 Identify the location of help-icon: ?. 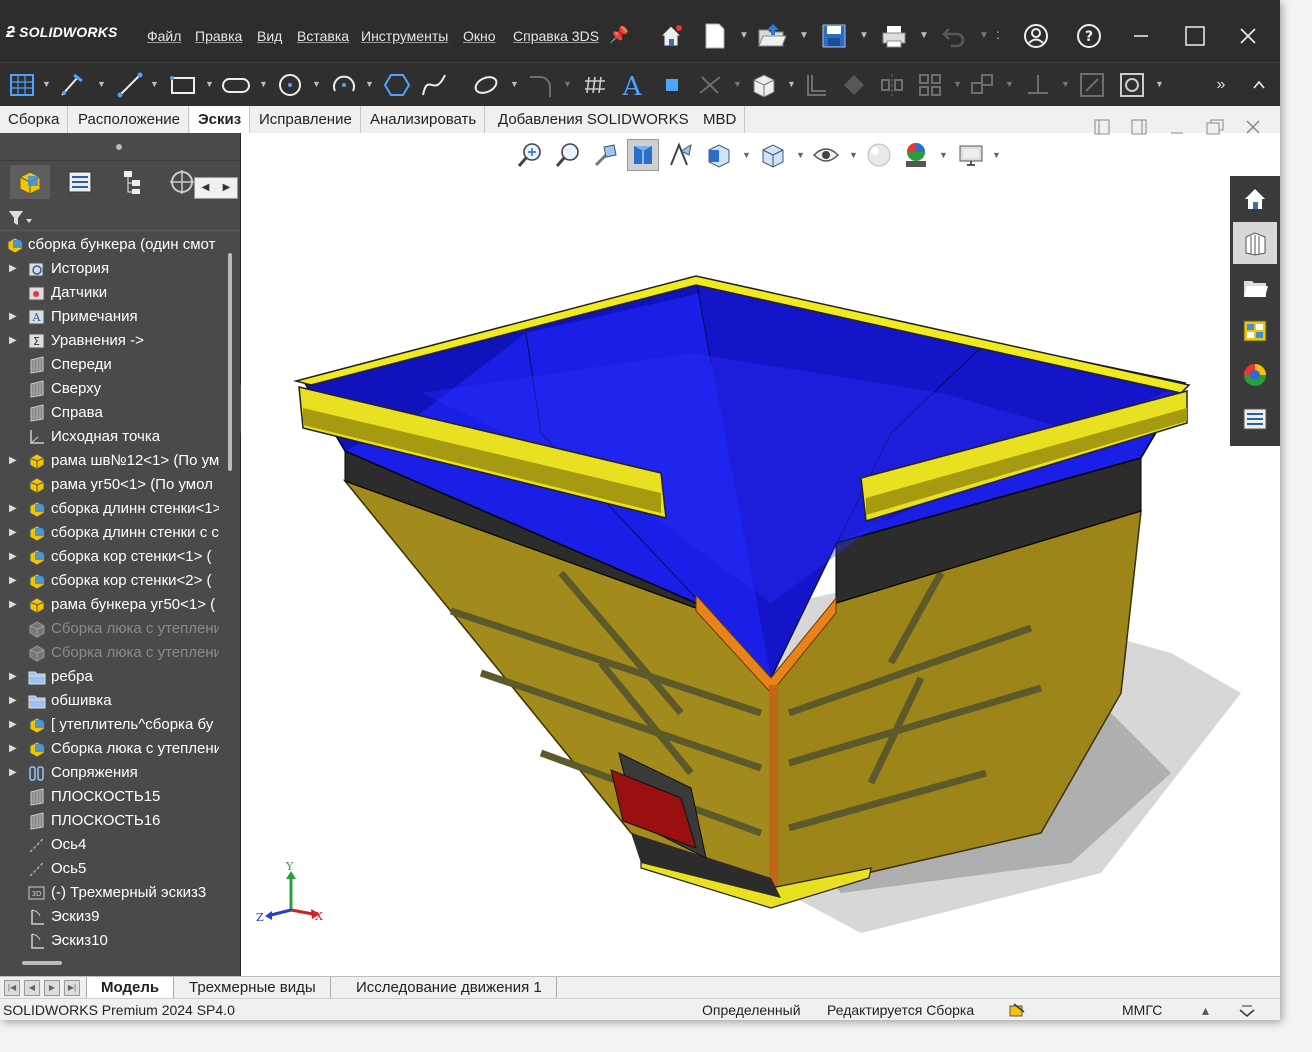
(1089, 36).